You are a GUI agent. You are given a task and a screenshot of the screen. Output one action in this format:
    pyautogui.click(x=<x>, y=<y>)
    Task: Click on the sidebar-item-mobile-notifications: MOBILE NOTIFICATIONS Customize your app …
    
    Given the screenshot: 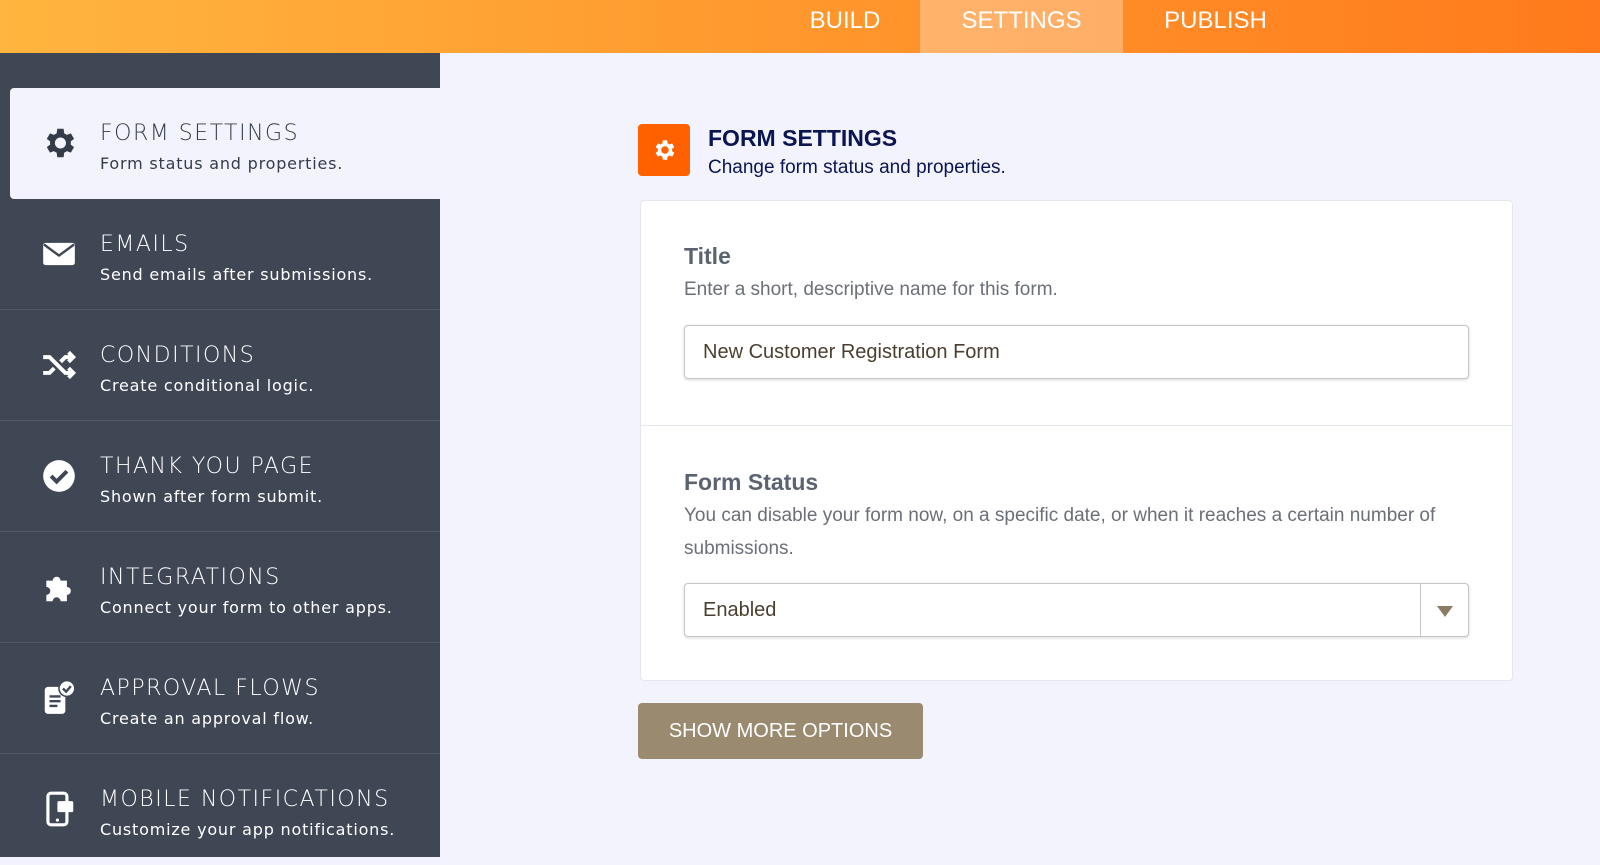 What is the action you would take?
    pyautogui.click(x=220, y=809)
    